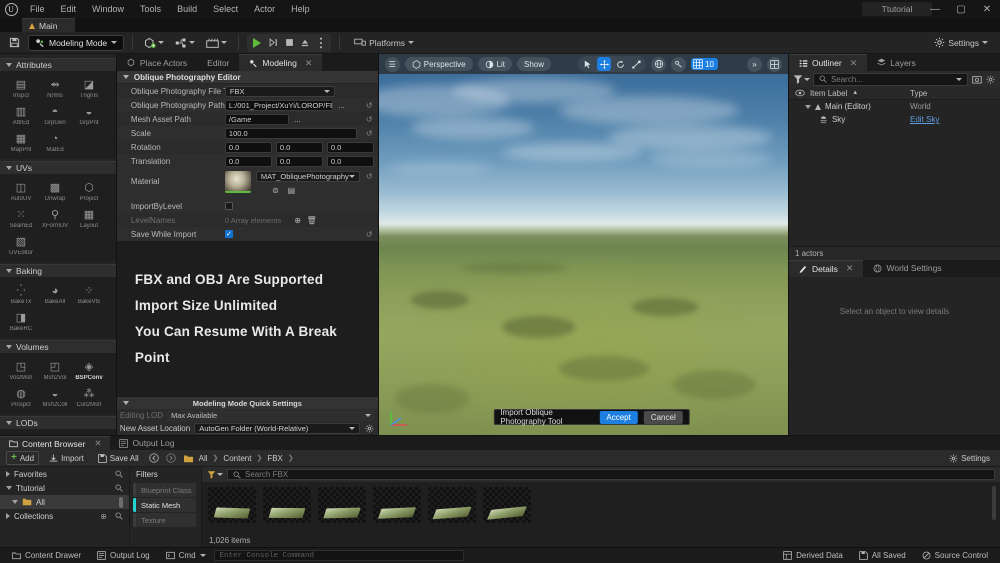  Describe the element at coordinates (146, 443) in the screenshot. I see `tab-output-log: Output Log` at that location.